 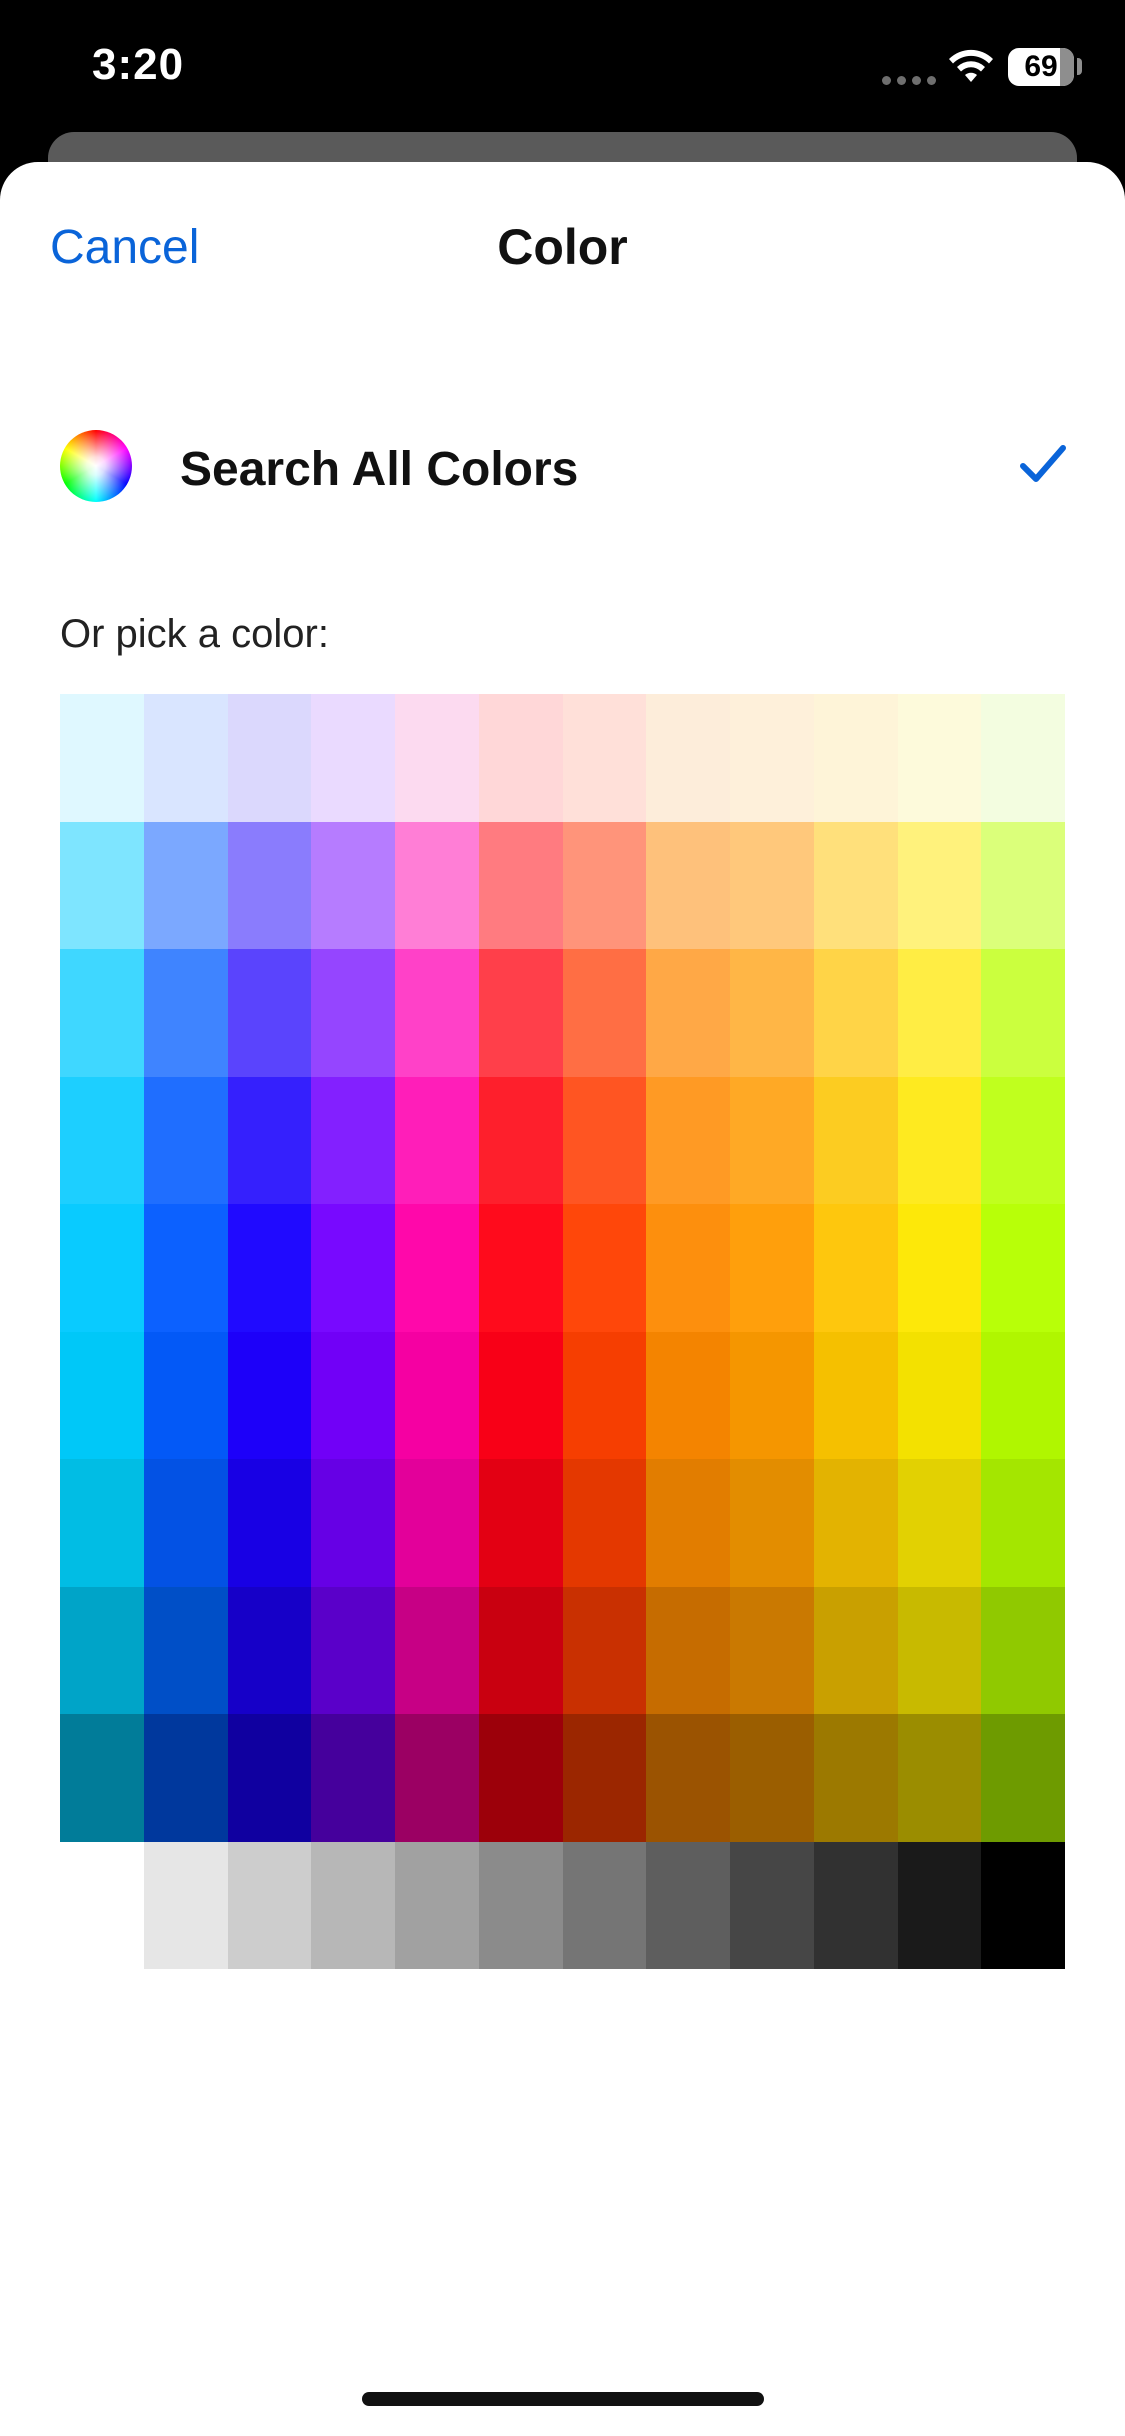 What do you see at coordinates (563, 2399) in the screenshot?
I see `home-indicator` at bounding box center [563, 2399].